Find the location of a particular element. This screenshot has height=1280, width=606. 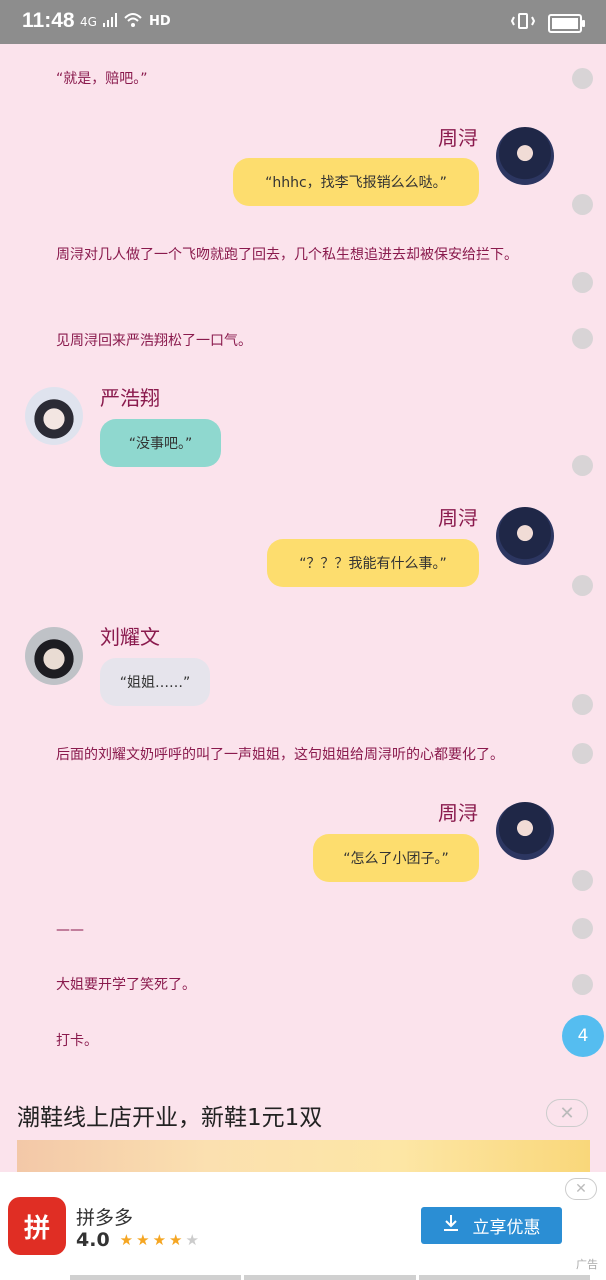

rating-stars-icon: ★★★★★ is located at coordinates (160, 1240).